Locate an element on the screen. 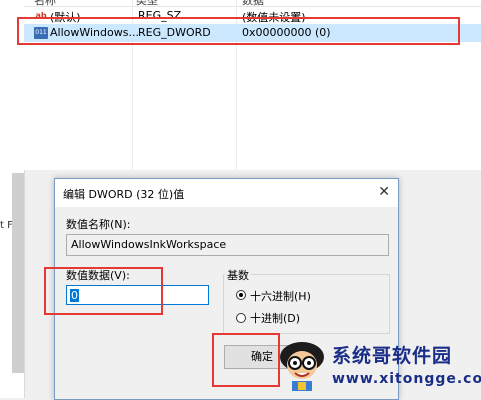 The width and height of the screenshot is (481, 400). value-data-cell: (数值未设置) is located at coordinates (274, 17).